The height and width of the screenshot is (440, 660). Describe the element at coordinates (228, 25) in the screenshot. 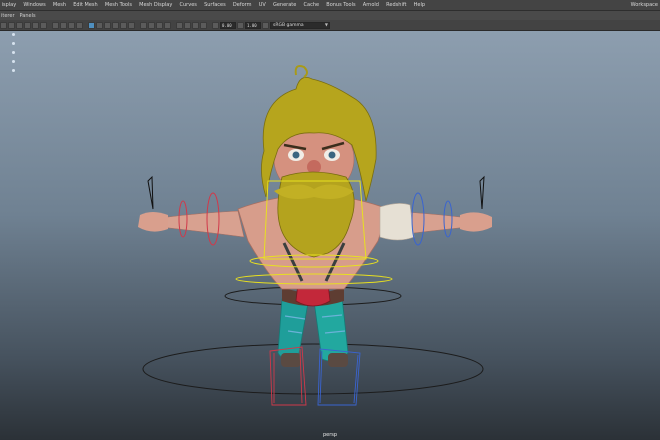

I see `exposure-field: 0.00` at that location.